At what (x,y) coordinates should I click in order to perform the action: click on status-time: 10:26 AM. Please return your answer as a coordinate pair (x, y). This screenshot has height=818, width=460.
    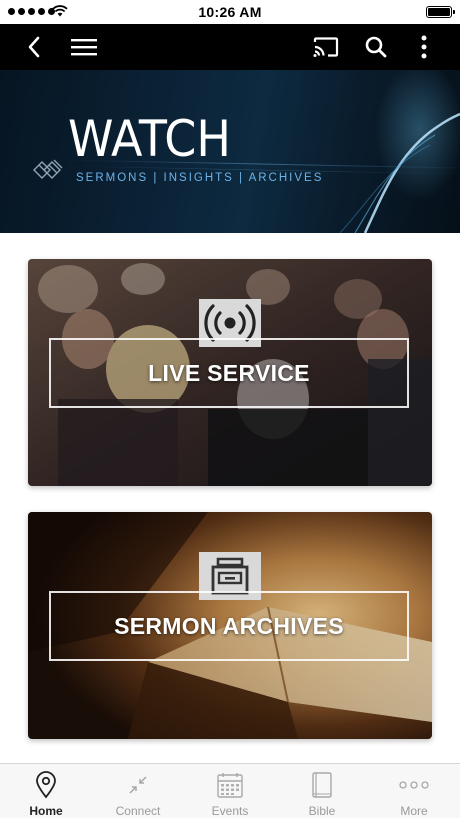
    Looking at the image, I should click on (230, 12).